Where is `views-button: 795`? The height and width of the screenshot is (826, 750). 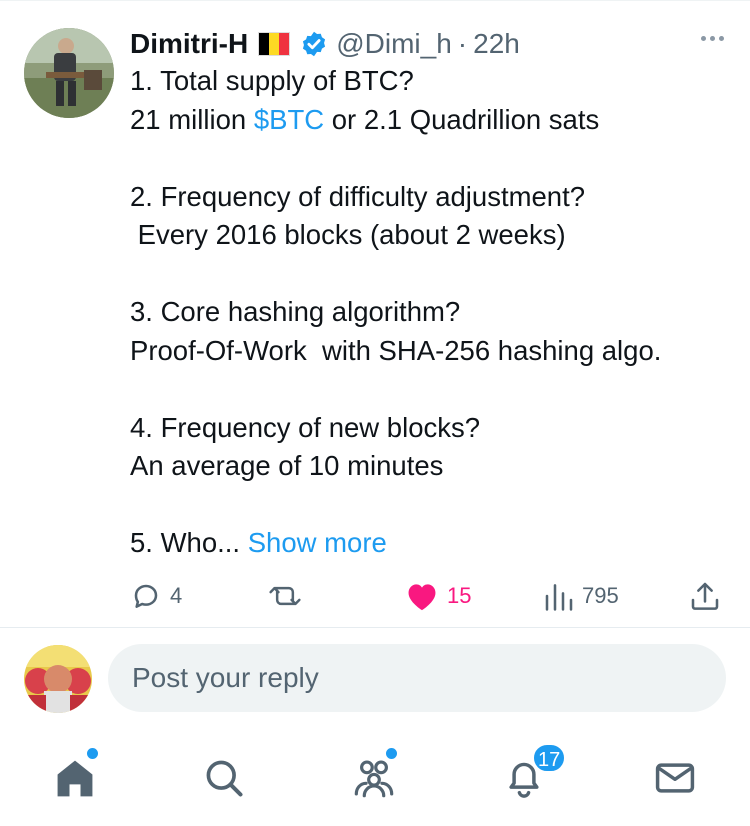
views-button: 795 is located at coordinates (581, 596).